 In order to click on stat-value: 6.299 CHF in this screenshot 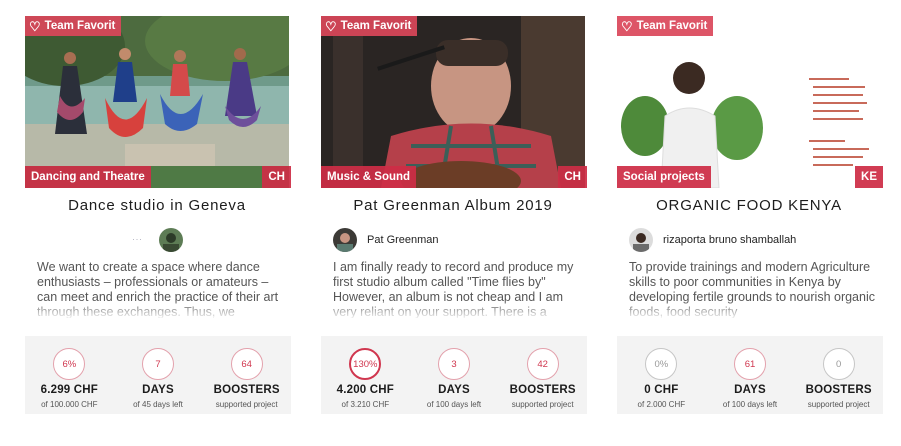, I will do `click(69, 390)`.